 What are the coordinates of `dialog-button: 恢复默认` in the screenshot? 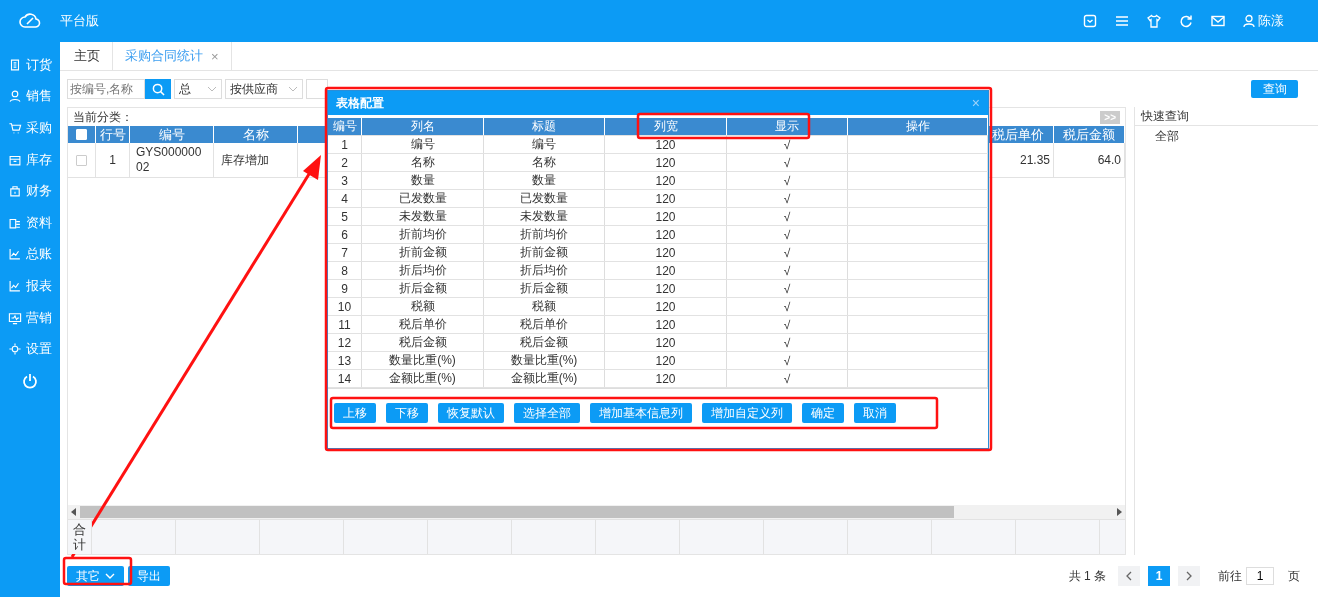 It's located at (471, 413).